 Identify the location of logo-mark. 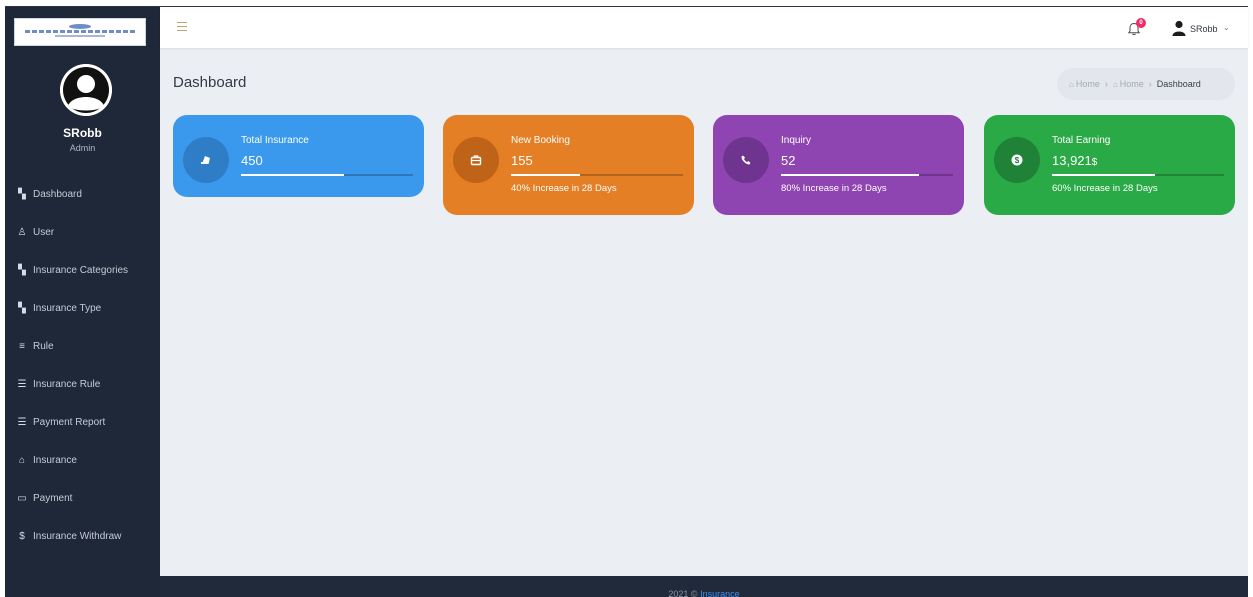
(80, 32).